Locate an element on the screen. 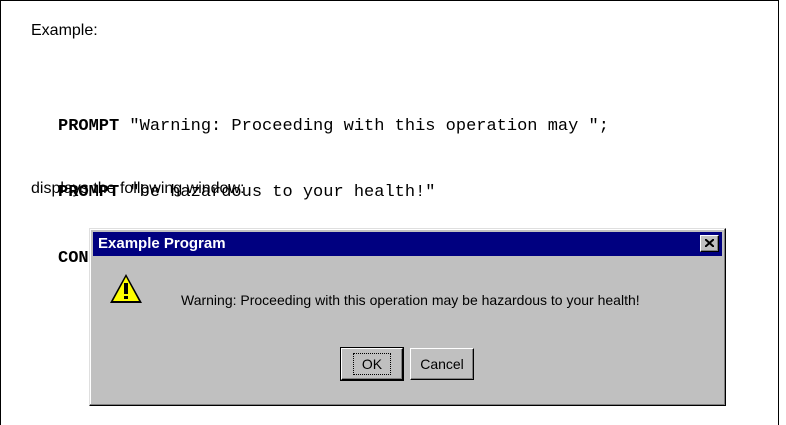 Image resolution: width=786 pixels, height=425 pixels. close-button is located at coordinates (709, 243).